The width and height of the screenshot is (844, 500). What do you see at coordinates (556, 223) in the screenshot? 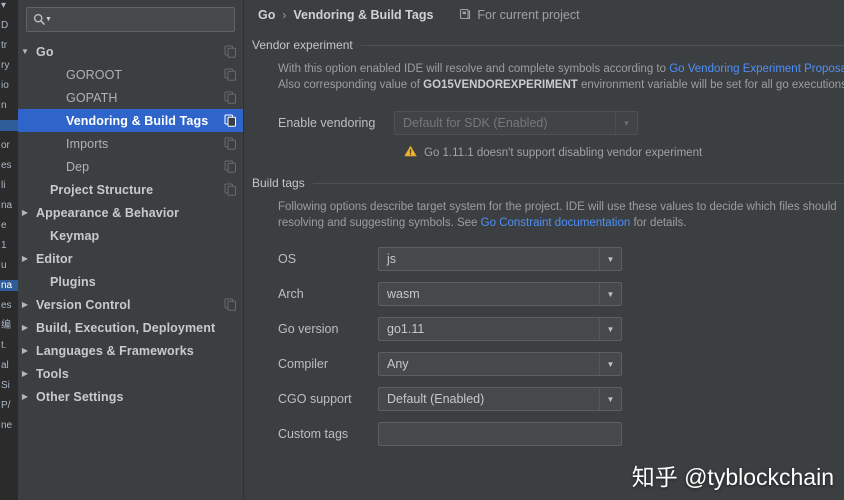
I see `go-constraint-documentation-link: Go Constraint documentation` at bounding box center [556, 223].